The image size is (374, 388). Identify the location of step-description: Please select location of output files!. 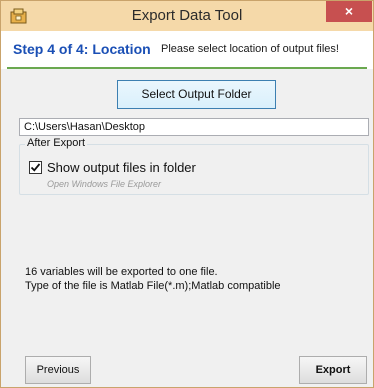
(250, 49).